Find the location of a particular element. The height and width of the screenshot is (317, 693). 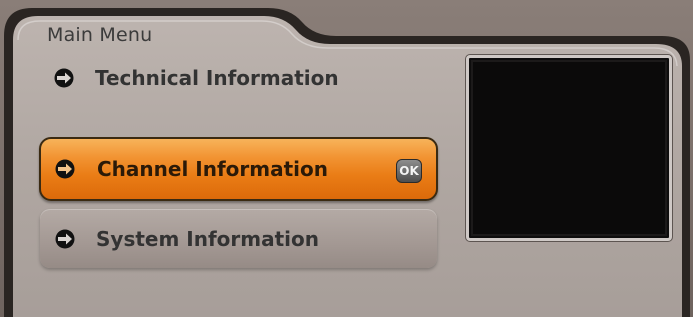

menu-item-system-information: System Information is located at coordinates (238, 238).